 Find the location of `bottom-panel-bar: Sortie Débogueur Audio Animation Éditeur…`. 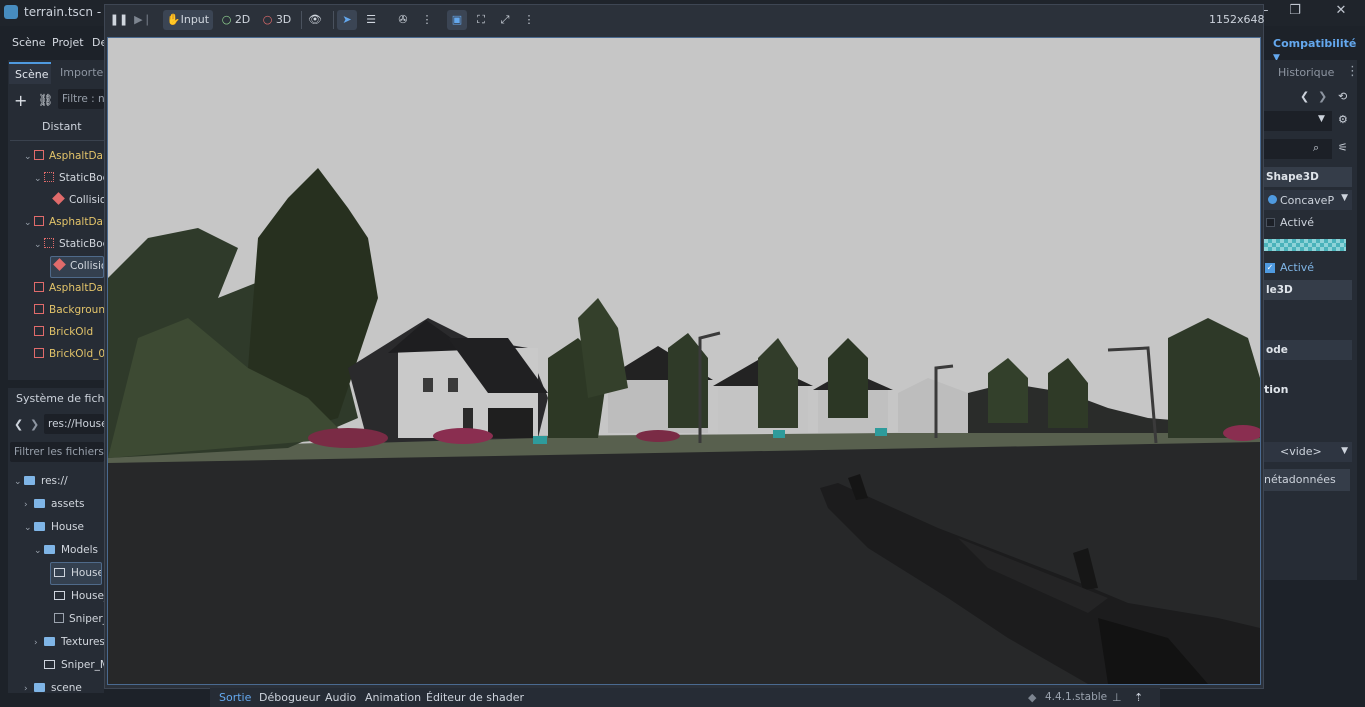

bottom-panel-bar: Sortie Débogueur Audio Animation Éditeur… is located at coordinates (685, 697).